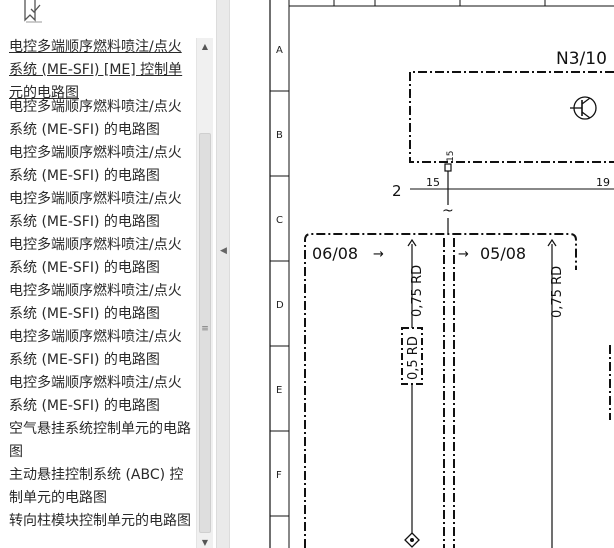  What do you see at coordinates (503, 253) in the screenshot?
I see `cross-reference: 05/08` at bounding box center [503, 253].